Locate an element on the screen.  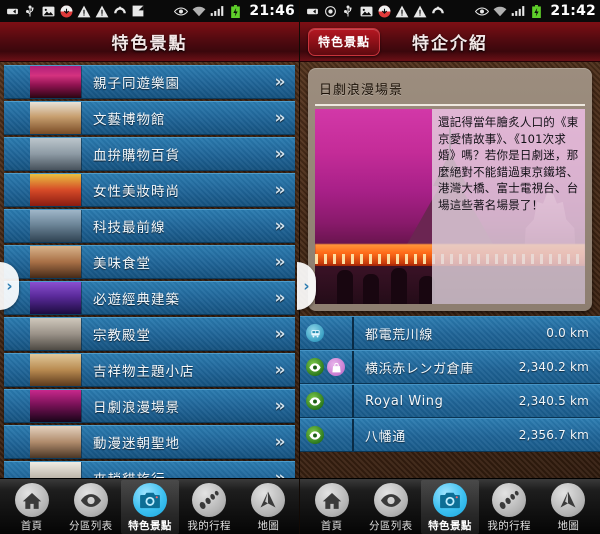
nav-label: 地圖 is located at coordinates (568, 526).